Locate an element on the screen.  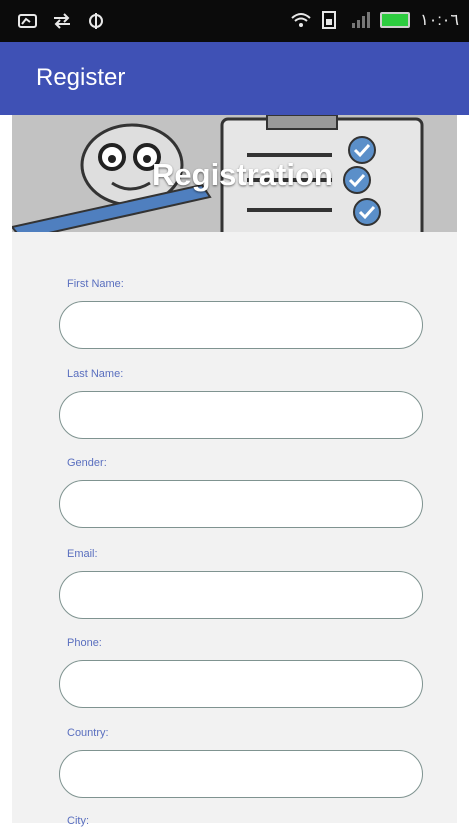
message-icon is located at coordinates (28, 21).